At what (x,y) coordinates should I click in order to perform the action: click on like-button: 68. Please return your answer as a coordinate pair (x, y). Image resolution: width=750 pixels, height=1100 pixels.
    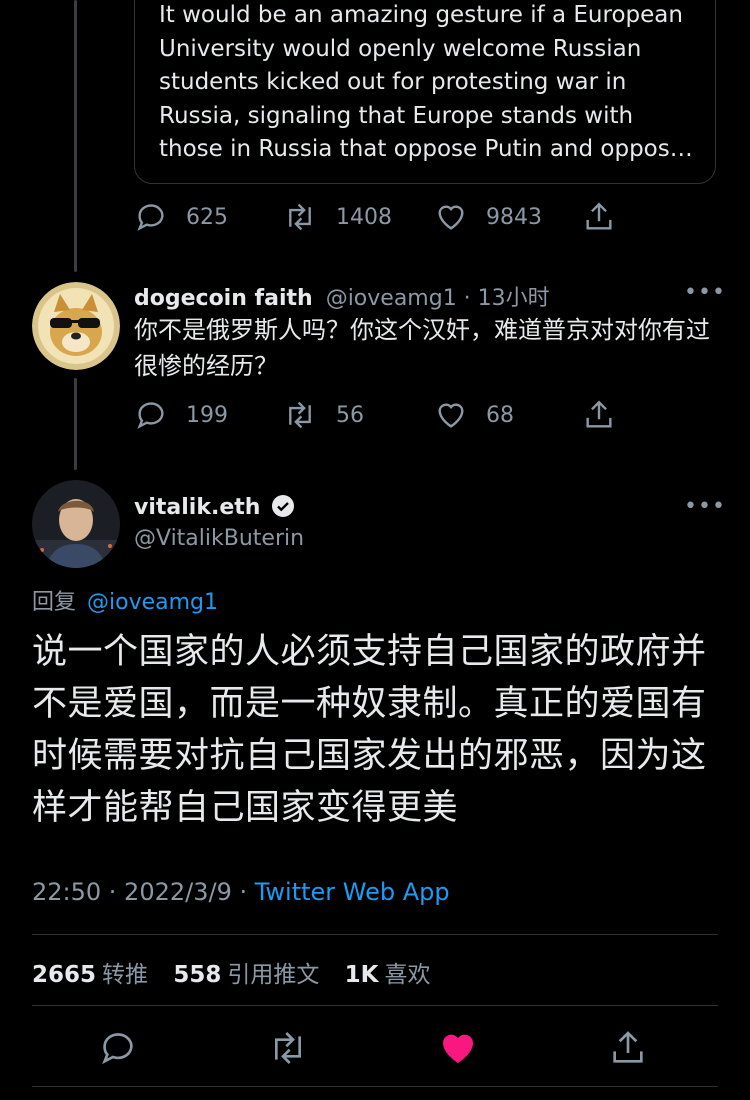
    Looking at the image, I should click on (474, 415).